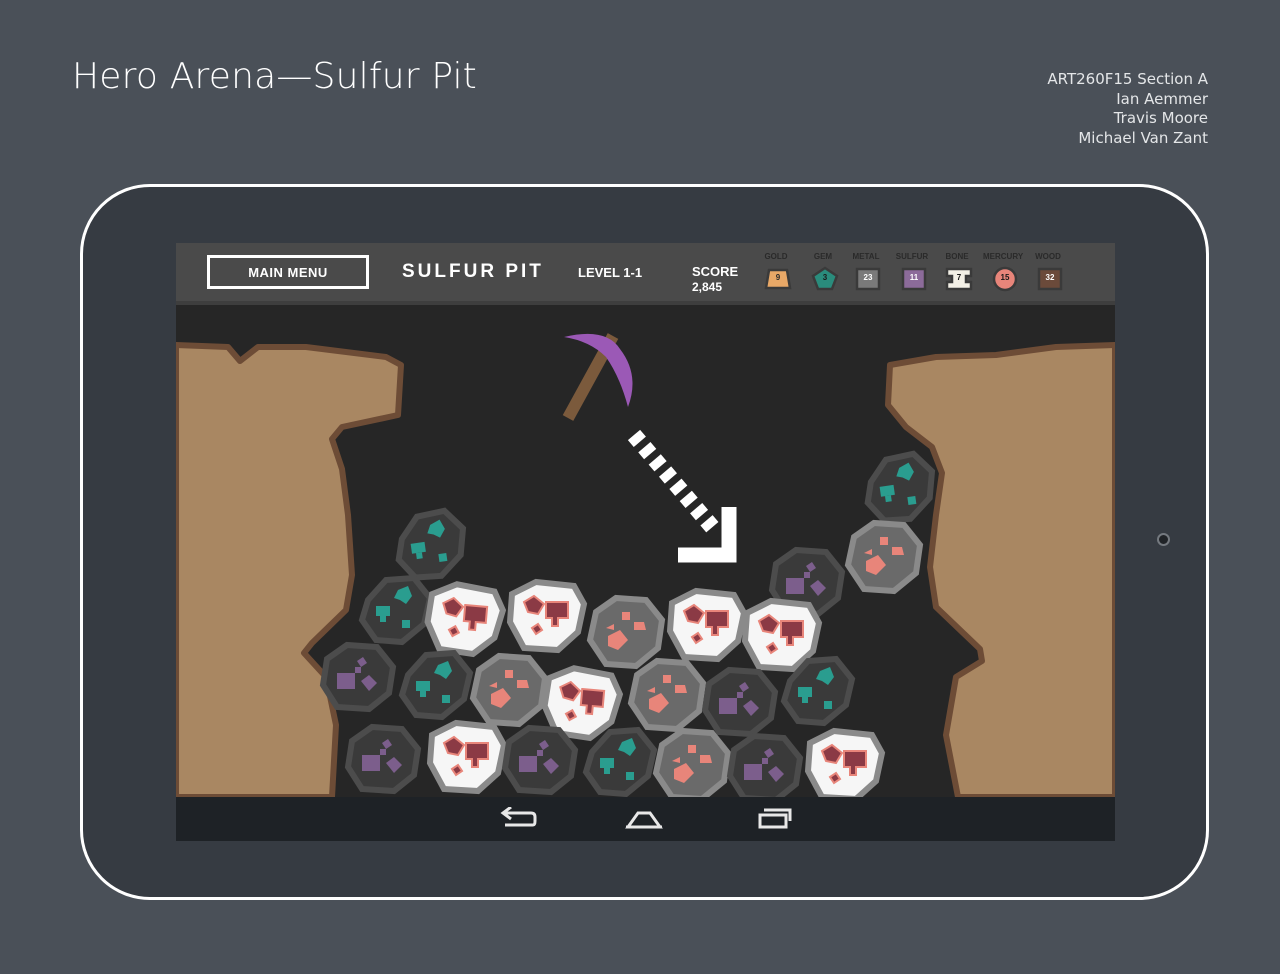 The width and height of the screenshot is (1280, 974). What do you see at coordinates (1162, 98) in the screenshot?
I see `credit-author-1: Ian Aemmer` at bounding box center [1162, 98].